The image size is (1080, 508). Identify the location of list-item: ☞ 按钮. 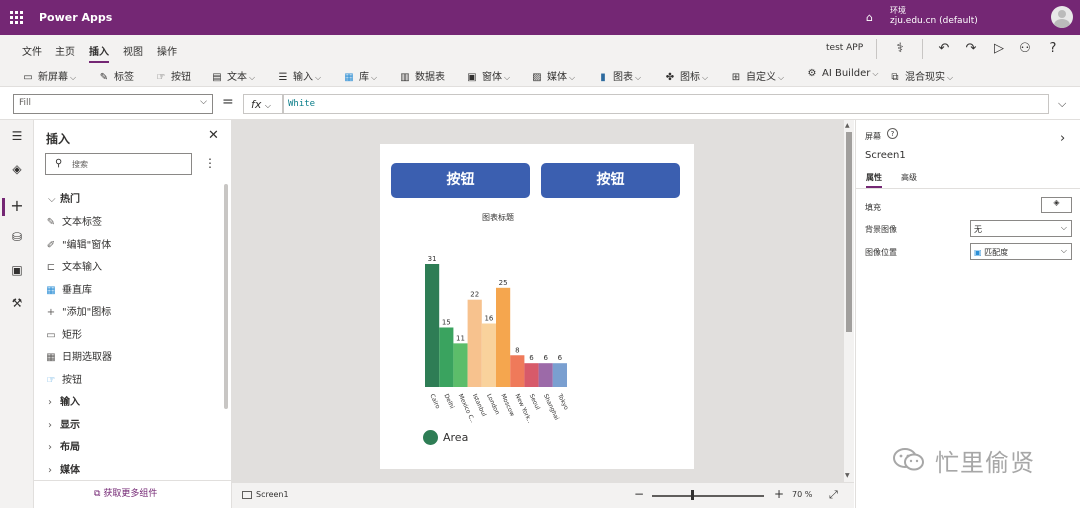
(63, 378).